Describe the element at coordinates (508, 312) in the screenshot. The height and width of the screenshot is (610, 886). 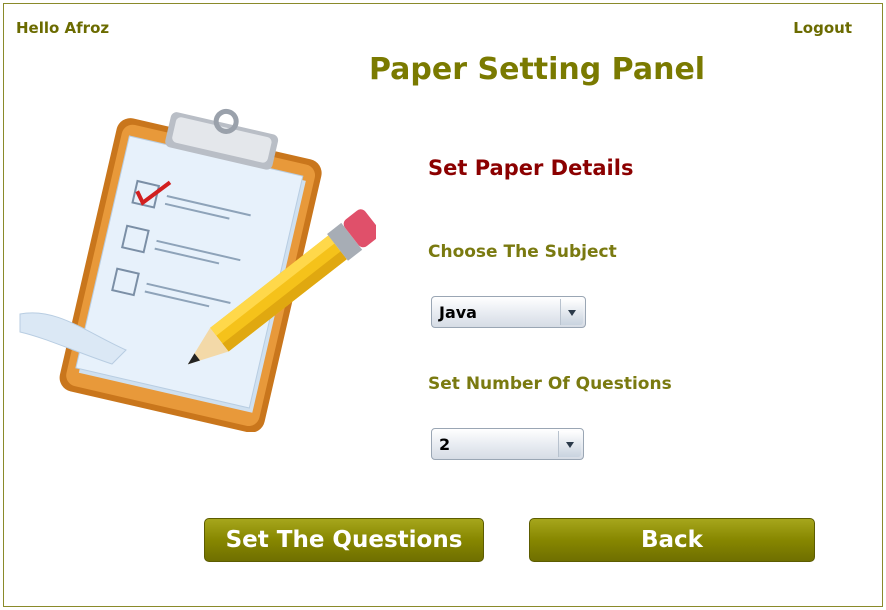
I see `subject-dropdown: Java` at that location.